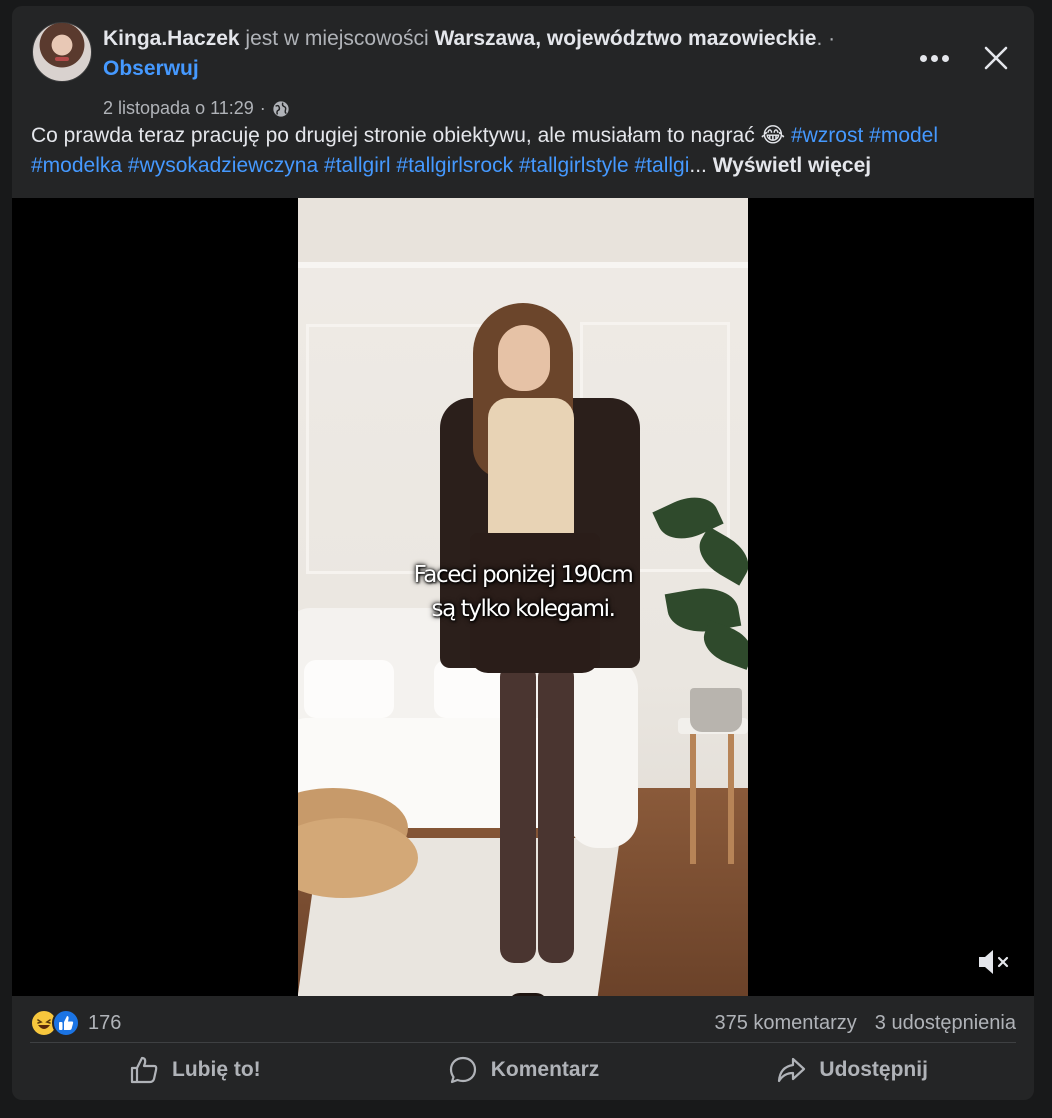 Image resolution: width=1052 pixels, height=1118 pixels. I want to click on mute-button, so click(994, 962).